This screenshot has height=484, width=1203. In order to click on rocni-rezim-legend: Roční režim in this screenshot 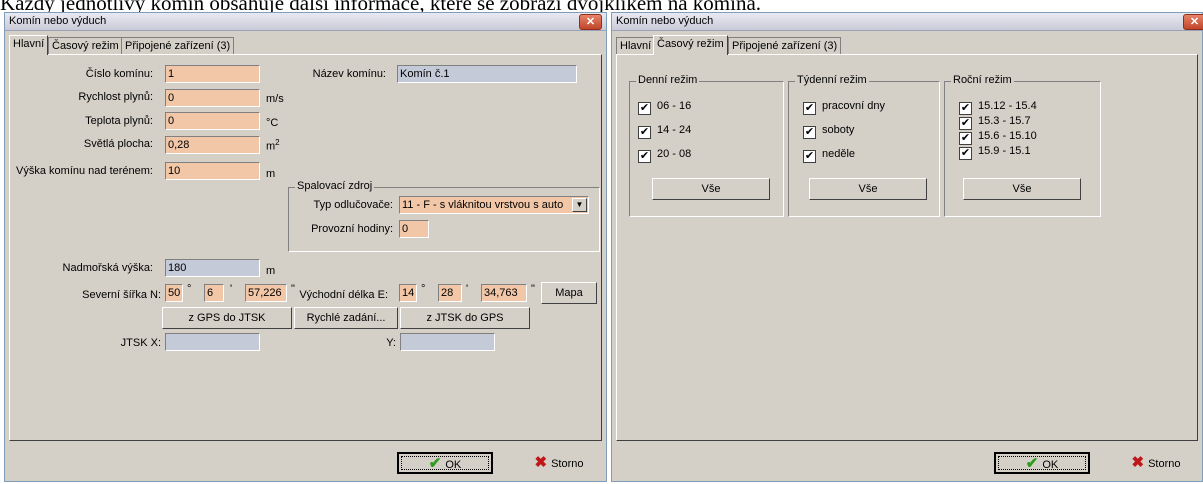, I will do `click(982, 80)`.